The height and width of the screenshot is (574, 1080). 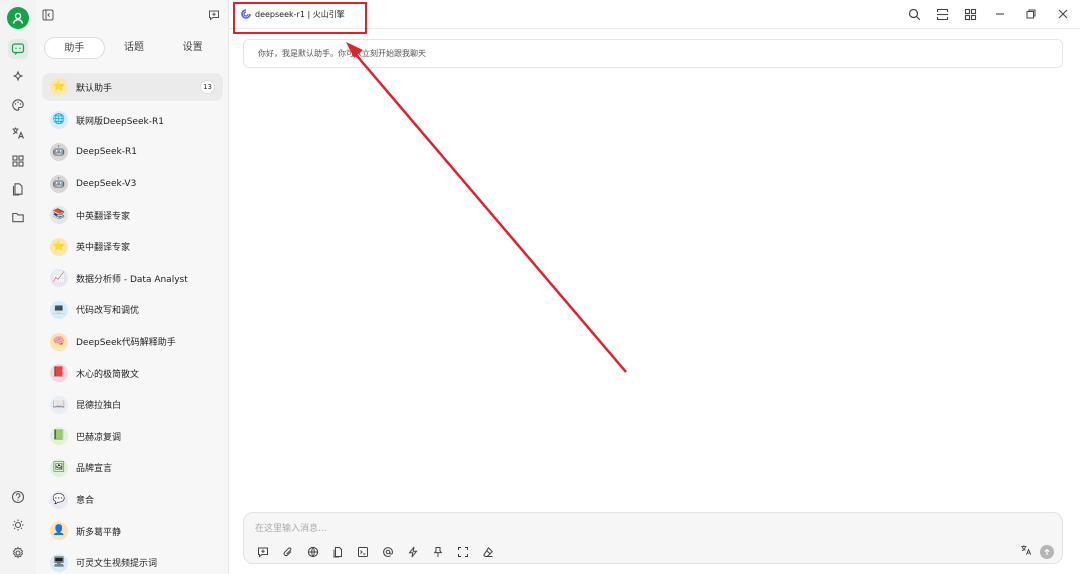 I want to click on assistant-name: 可灵文生视频提示词, so click(x=117, y=564).